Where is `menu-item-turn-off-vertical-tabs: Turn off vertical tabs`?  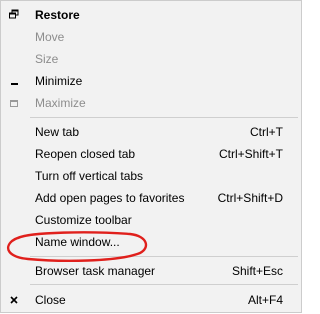
menu-item-turn-off-vertical-tabs: Turn off vertical tabs is located at coordinates (151, 176).